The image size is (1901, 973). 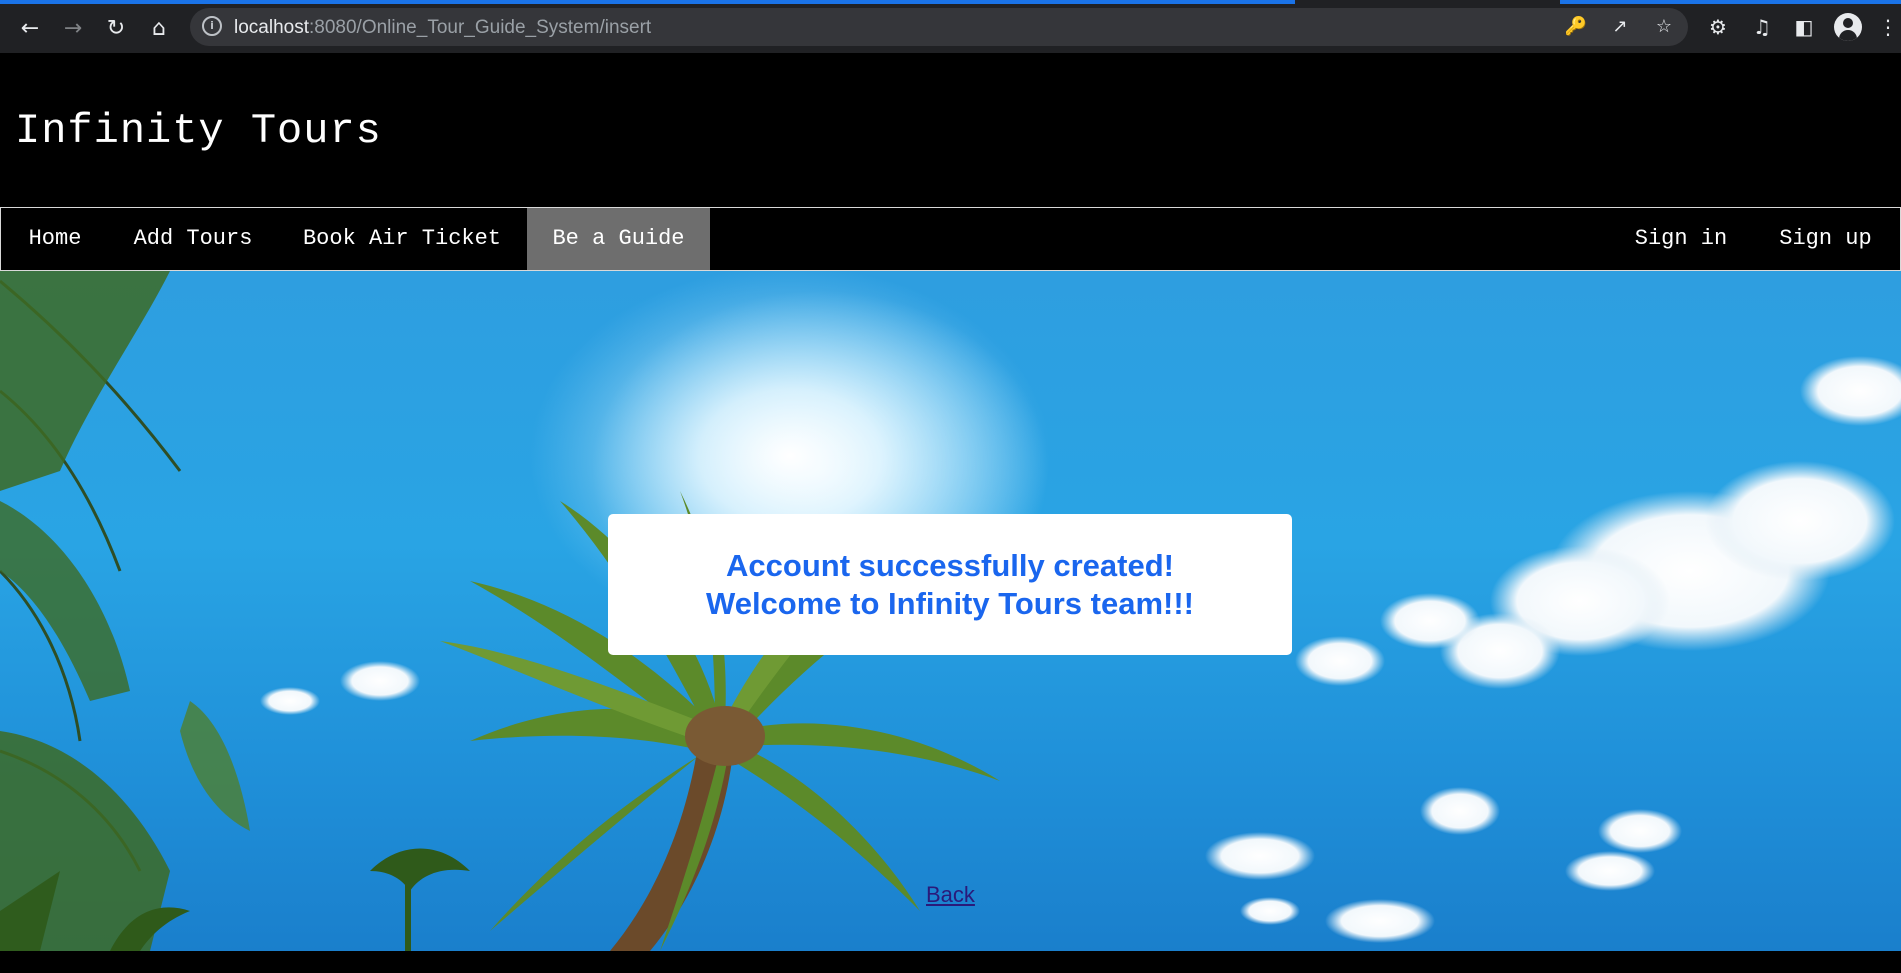 I want to click on success-message-line-2: Welcome to Infinity Tours team!!!, so click(x=950, y=603).